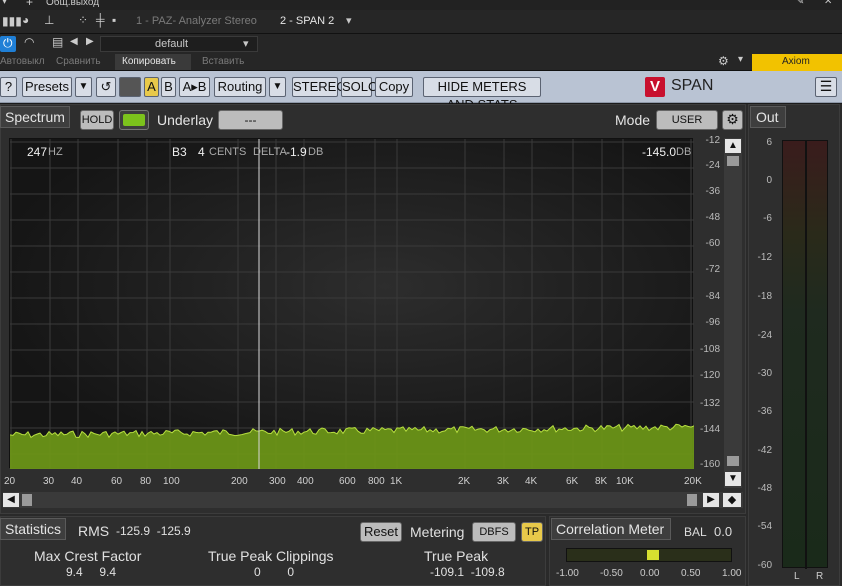  I want to click on h-scroll-thumb-left, so click(27, 500).